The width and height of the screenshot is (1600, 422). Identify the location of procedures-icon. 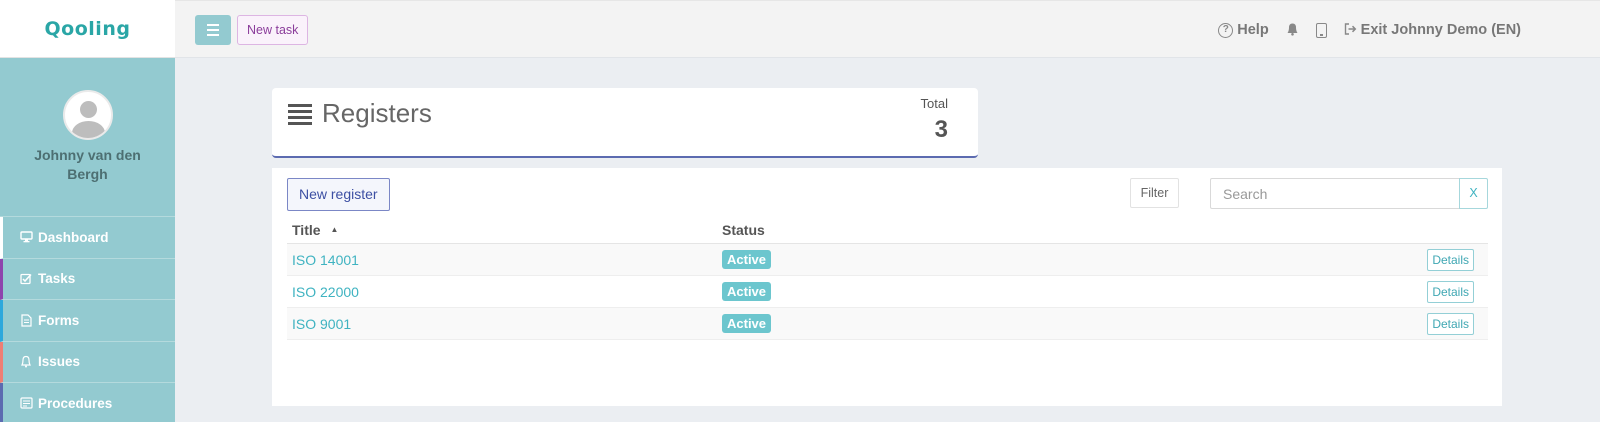
(26, 403).